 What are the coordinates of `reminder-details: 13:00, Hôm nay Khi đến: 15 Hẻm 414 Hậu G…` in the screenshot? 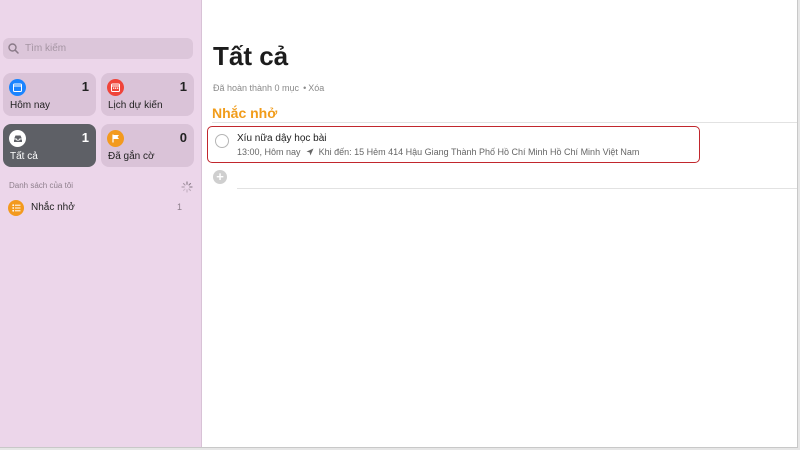 It's located at (438, 152).